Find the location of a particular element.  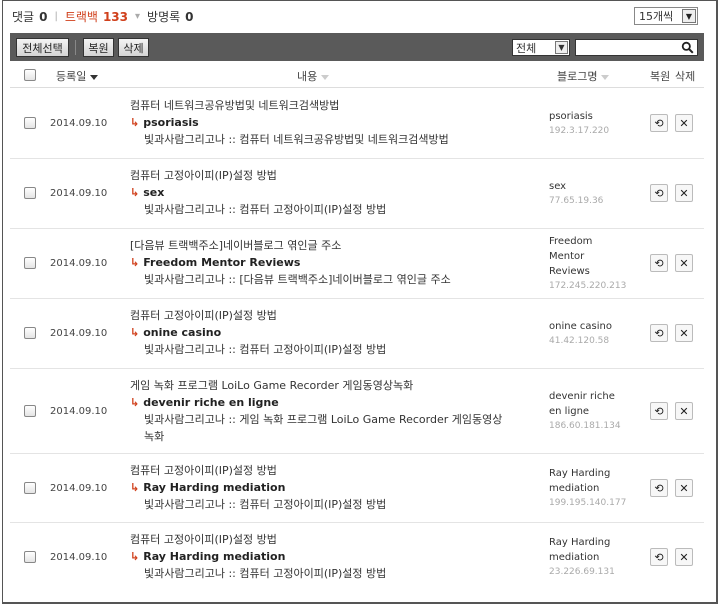

row-source-line: ↳ onine casino is located at coordinates (327, 332).